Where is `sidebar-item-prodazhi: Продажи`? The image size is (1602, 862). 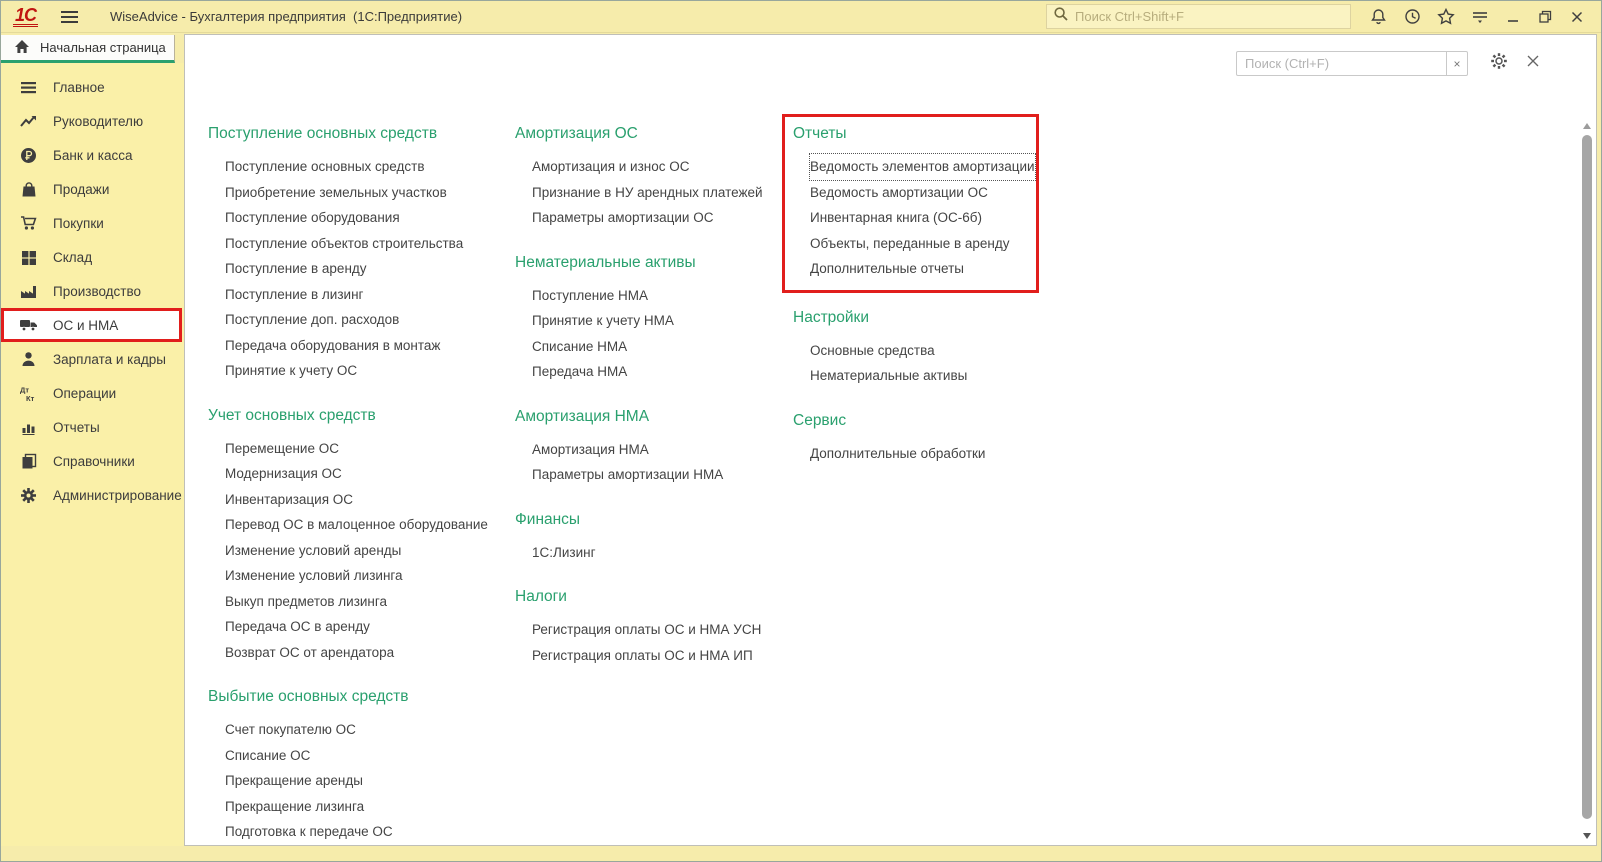 sidebar-item-prodazhi: Продажи is located at coordinates (92, 189).